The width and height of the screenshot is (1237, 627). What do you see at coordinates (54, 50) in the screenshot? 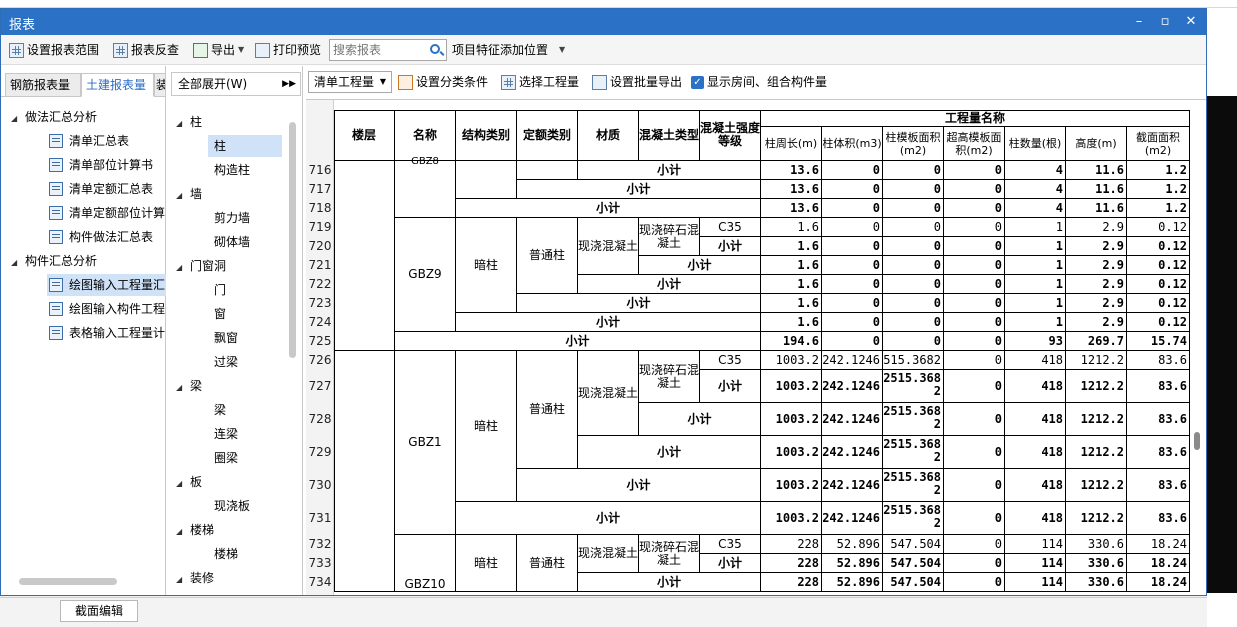
I see `set-report-range-button: 设置报表范围` at bounding box center [54, 50].